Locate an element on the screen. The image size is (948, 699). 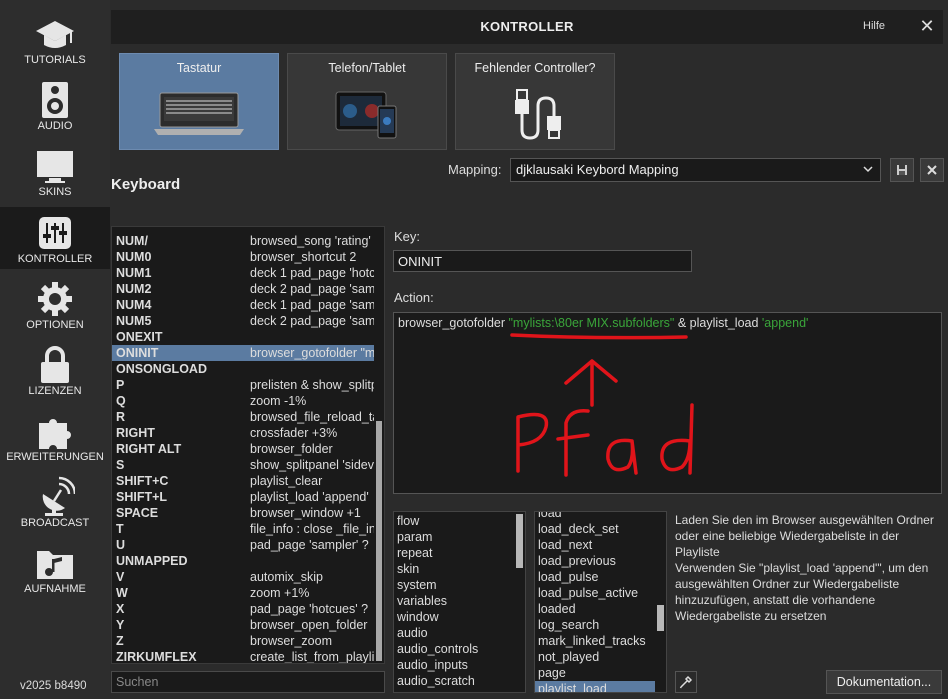
category-item: variables is located at coordinates (454, 601).